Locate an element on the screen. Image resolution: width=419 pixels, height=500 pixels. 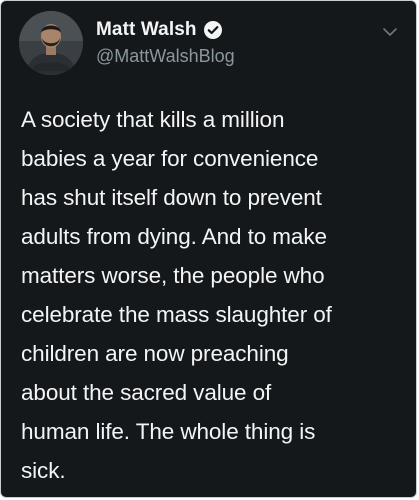
author-row: Matt Walsh is located at coordinates (159, 30).